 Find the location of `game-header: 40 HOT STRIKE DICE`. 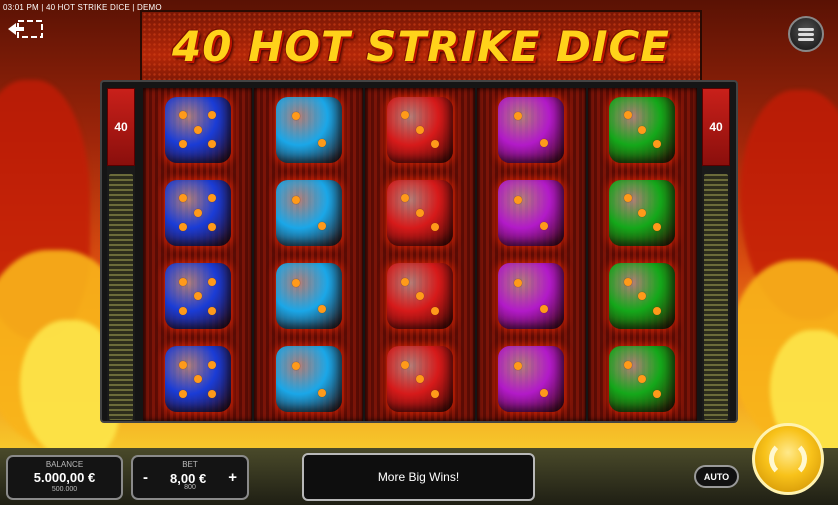

game-header: 40 HOT STRIKE DICE is located at coordinates (421, 47).